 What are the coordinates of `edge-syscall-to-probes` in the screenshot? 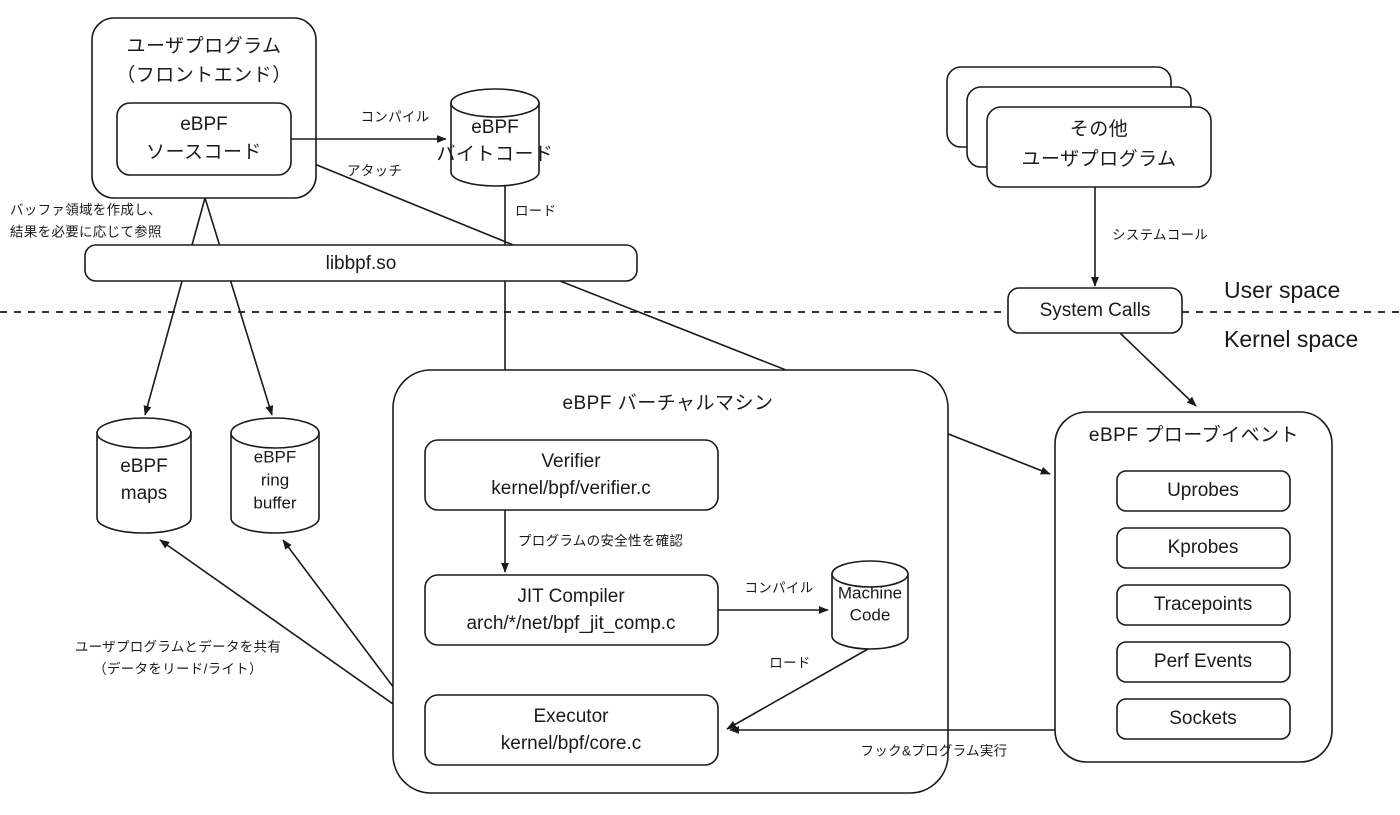 It's located at (1158, 369).